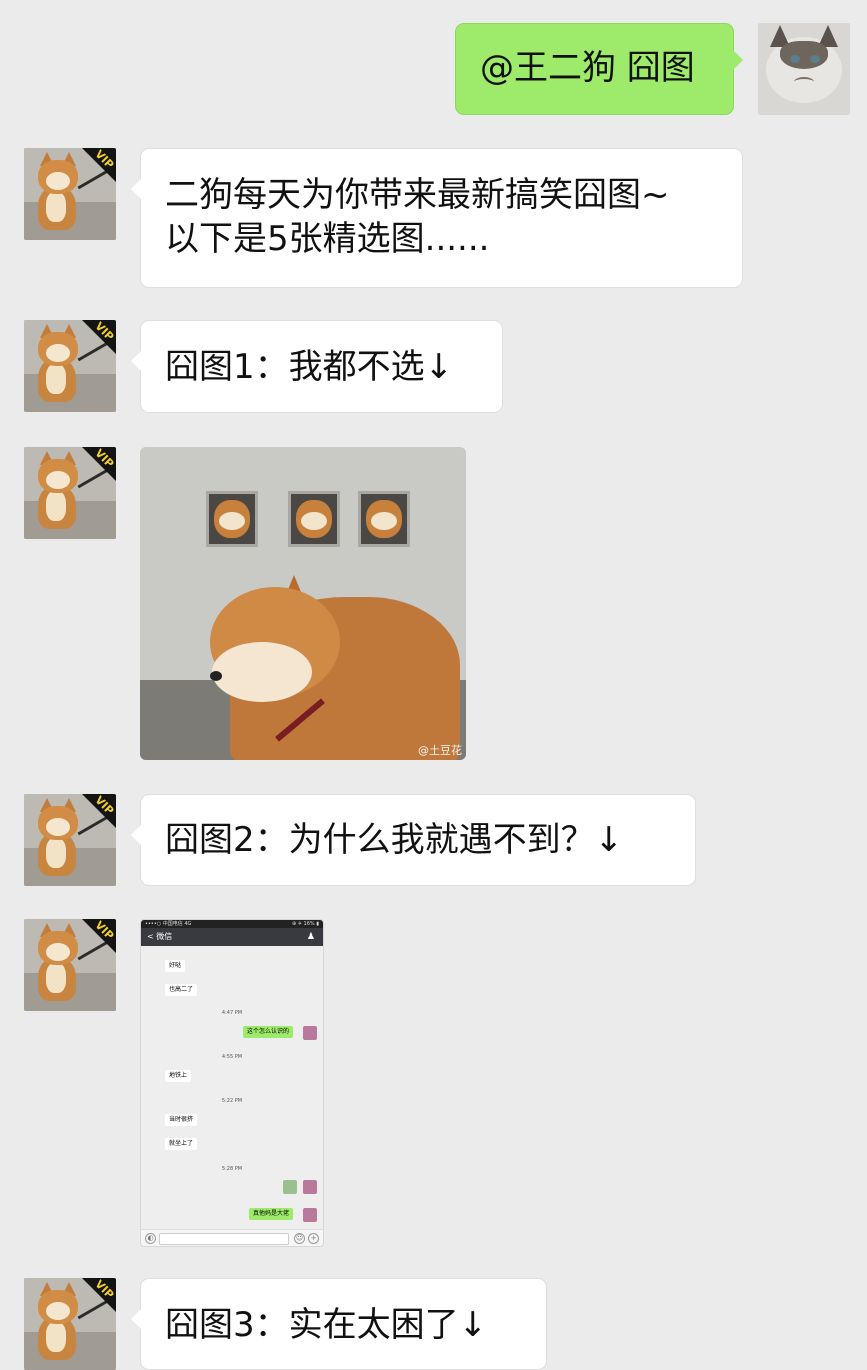 The height and width of the screenshot is (1370, 867). Describe the element at coordinates (178, 1076) in the screenshot. I see `screenshot-message-in: 地铁上` at that location.